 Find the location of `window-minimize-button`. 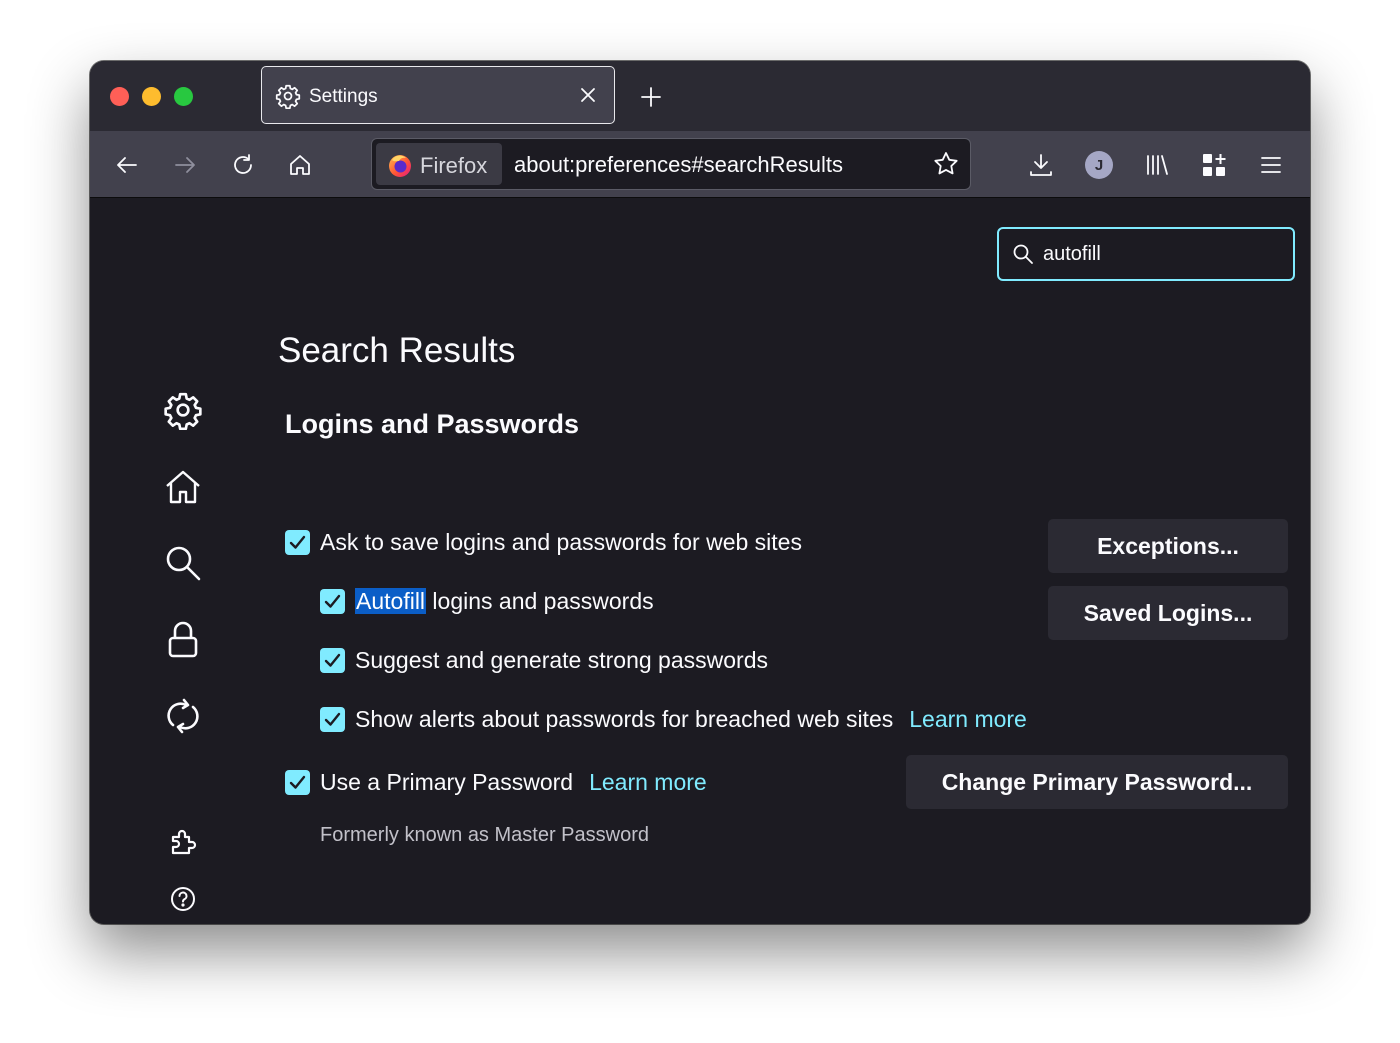

window-minimize-button is located at coordinates (151, 96).